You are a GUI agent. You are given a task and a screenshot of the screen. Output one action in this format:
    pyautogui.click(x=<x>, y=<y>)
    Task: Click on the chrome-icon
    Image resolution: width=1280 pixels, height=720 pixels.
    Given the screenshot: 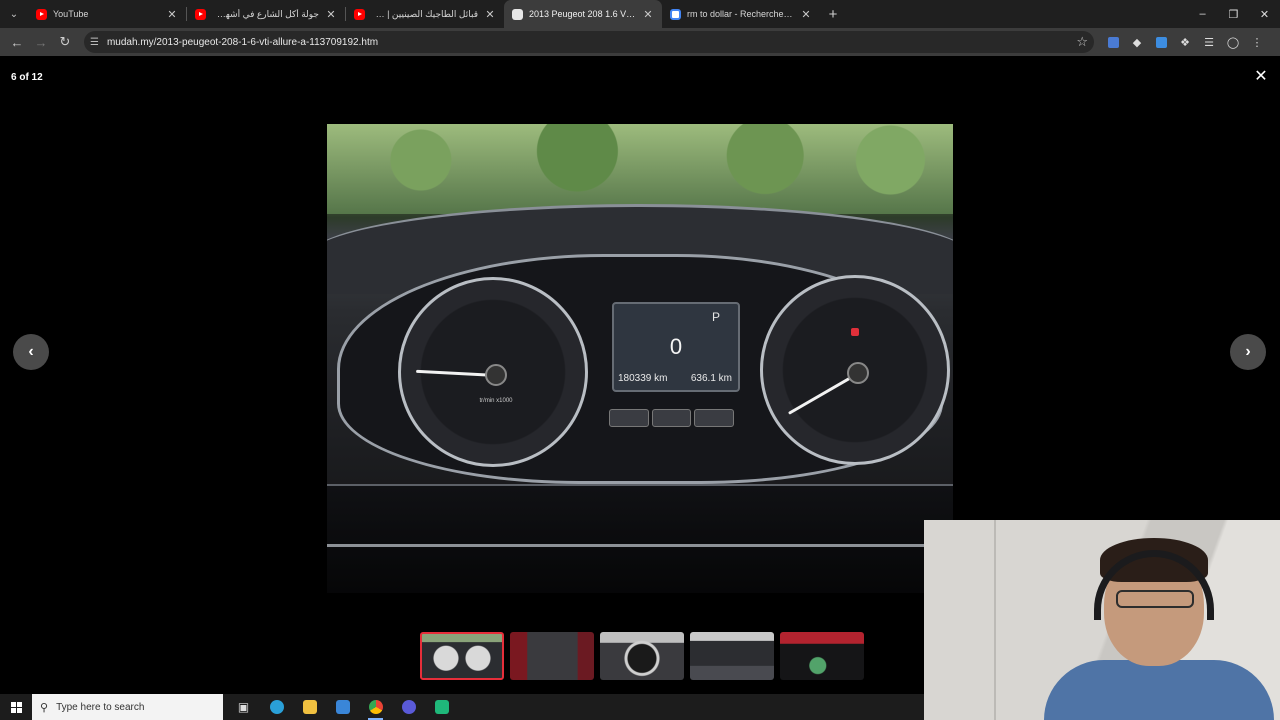 What is the action you would take?
    pyautogui.click(x=375, y=708)
    